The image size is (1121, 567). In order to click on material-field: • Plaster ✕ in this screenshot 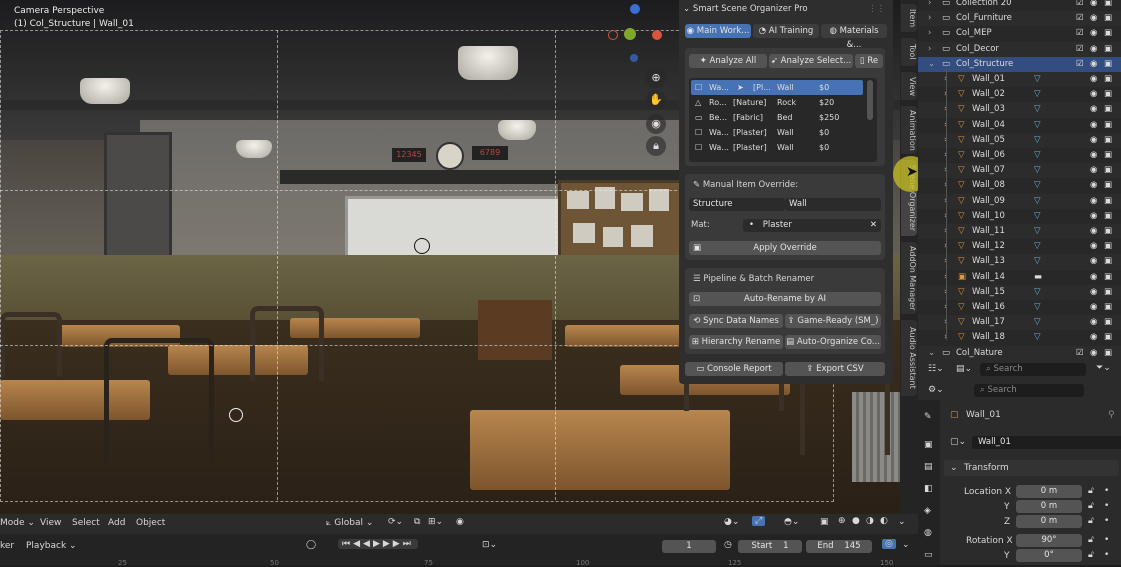, I will do `click(812, 225)`.